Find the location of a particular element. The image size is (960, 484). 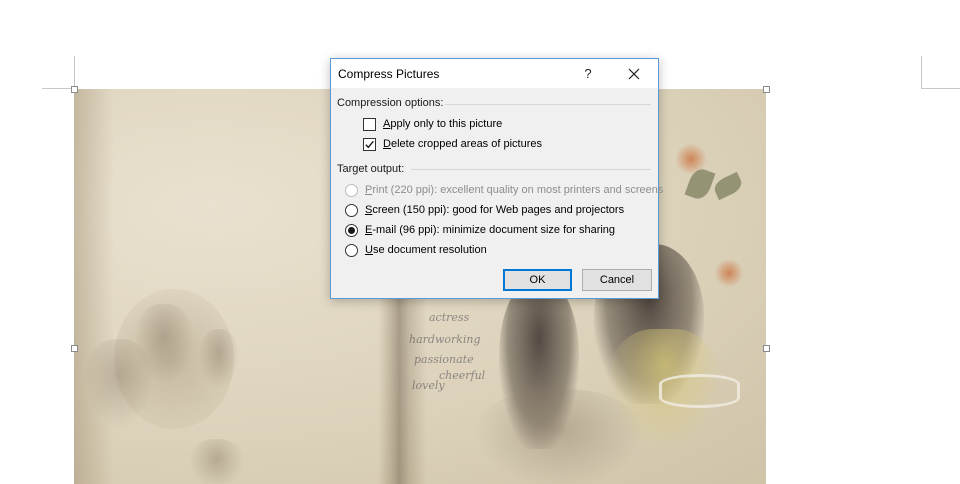

checkbox-label: Apply only to this picture is located at coordinates (443, 124).